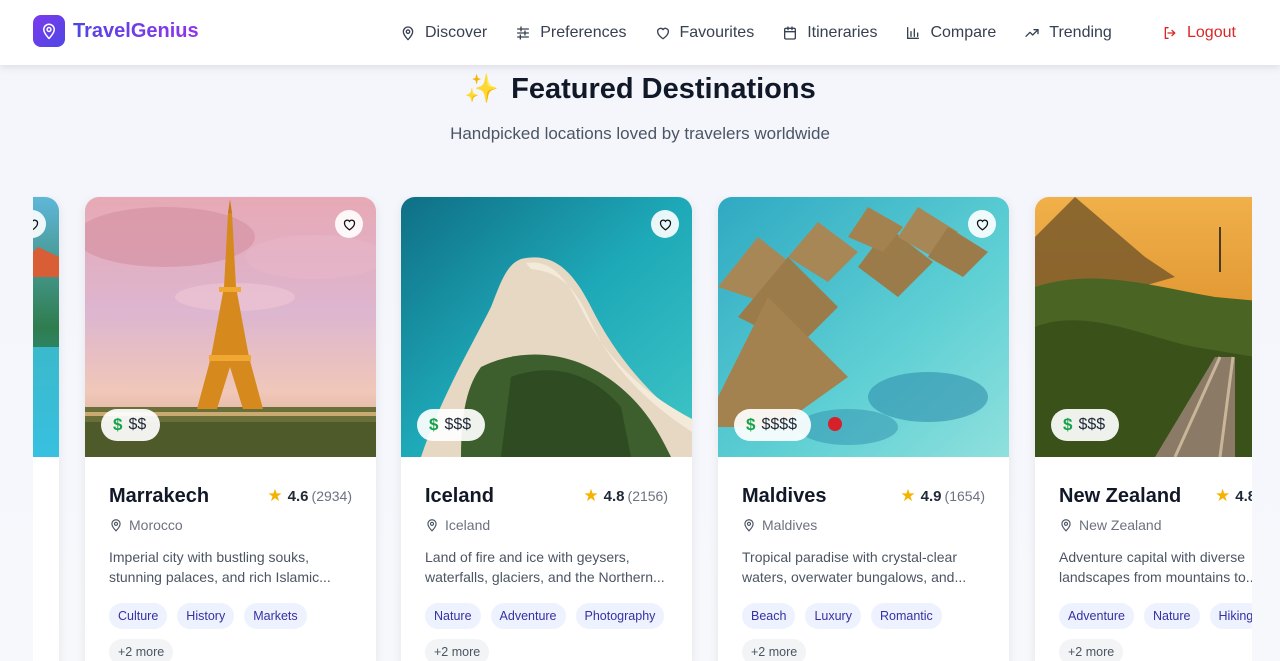 This screenshot has height=661, width=1280. Describe the element at coordinates (625, 496) in the screenshot. I see `rating: ★ 4.8 (2156)` at that location.